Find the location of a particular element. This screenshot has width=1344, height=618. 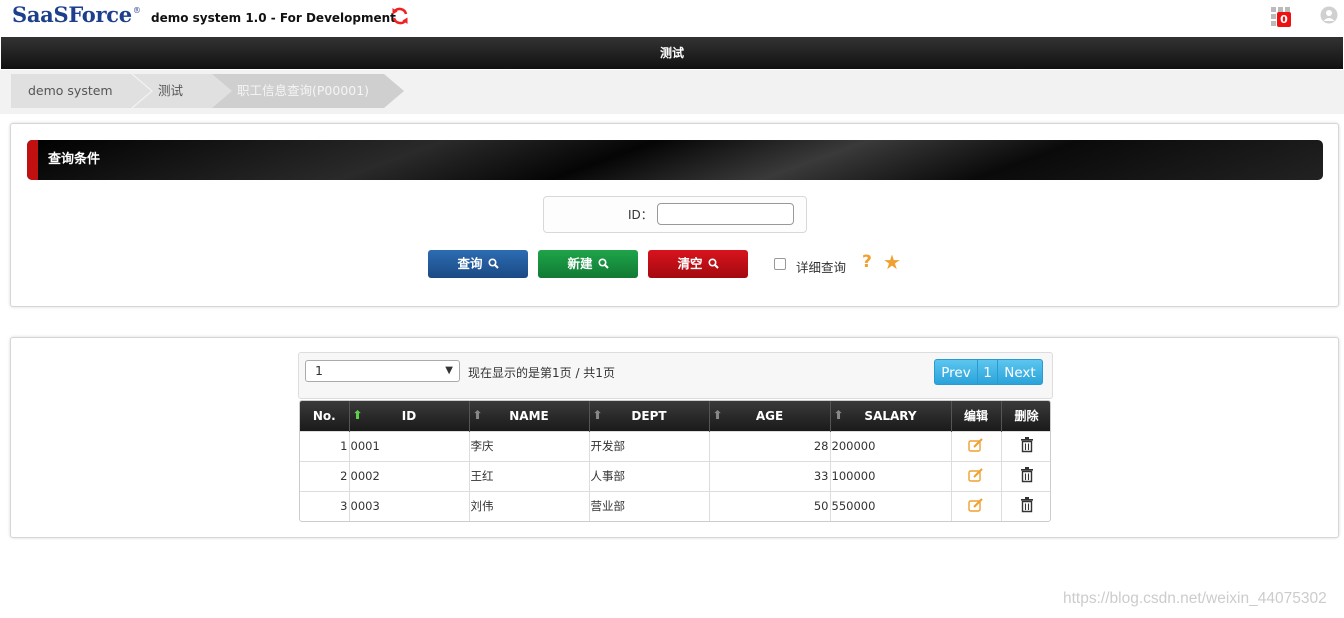

column-header-dept-label: DEPT is located at coordinates (649, 415).